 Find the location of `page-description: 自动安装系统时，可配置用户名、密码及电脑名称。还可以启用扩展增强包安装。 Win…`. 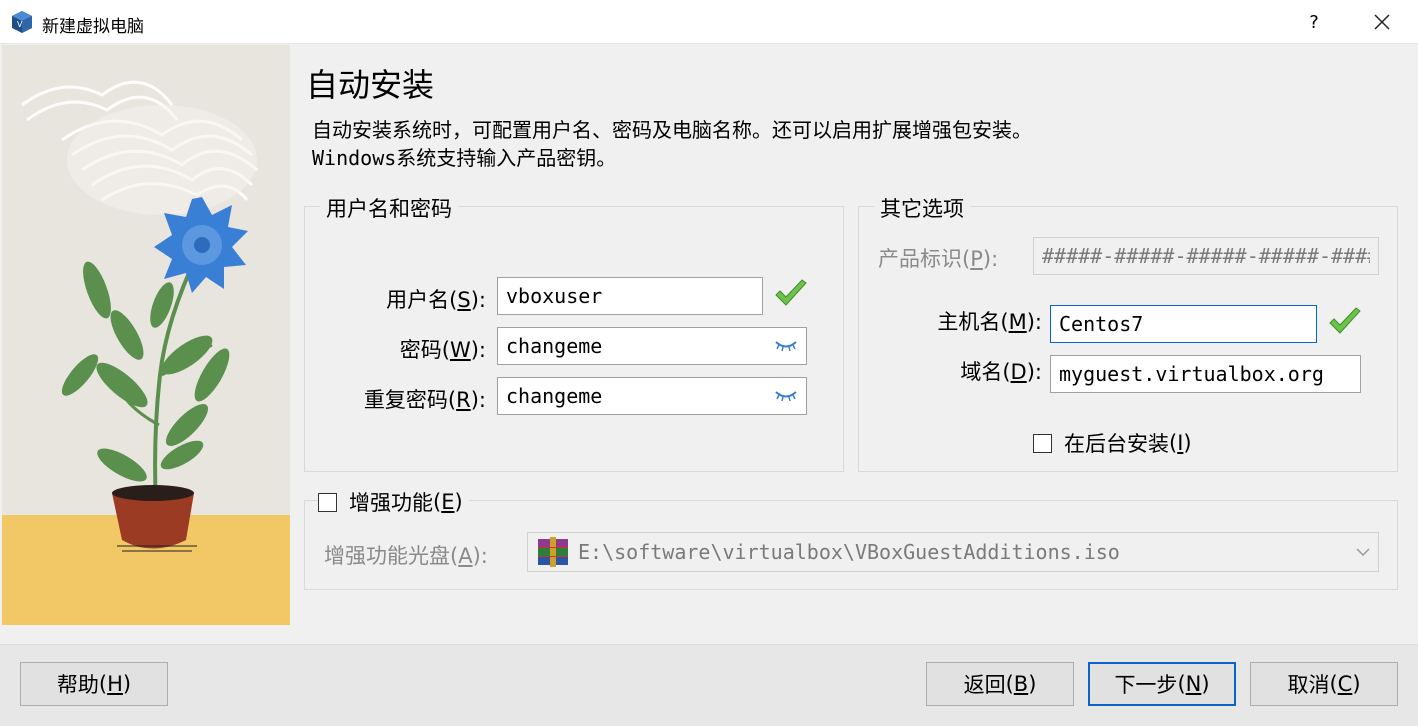

page-description: 自动安装系统时，可配置用户名、密码及电脑名称。还可以启用扩展增强包安装。 Win… is located at coordinates (672, 144).